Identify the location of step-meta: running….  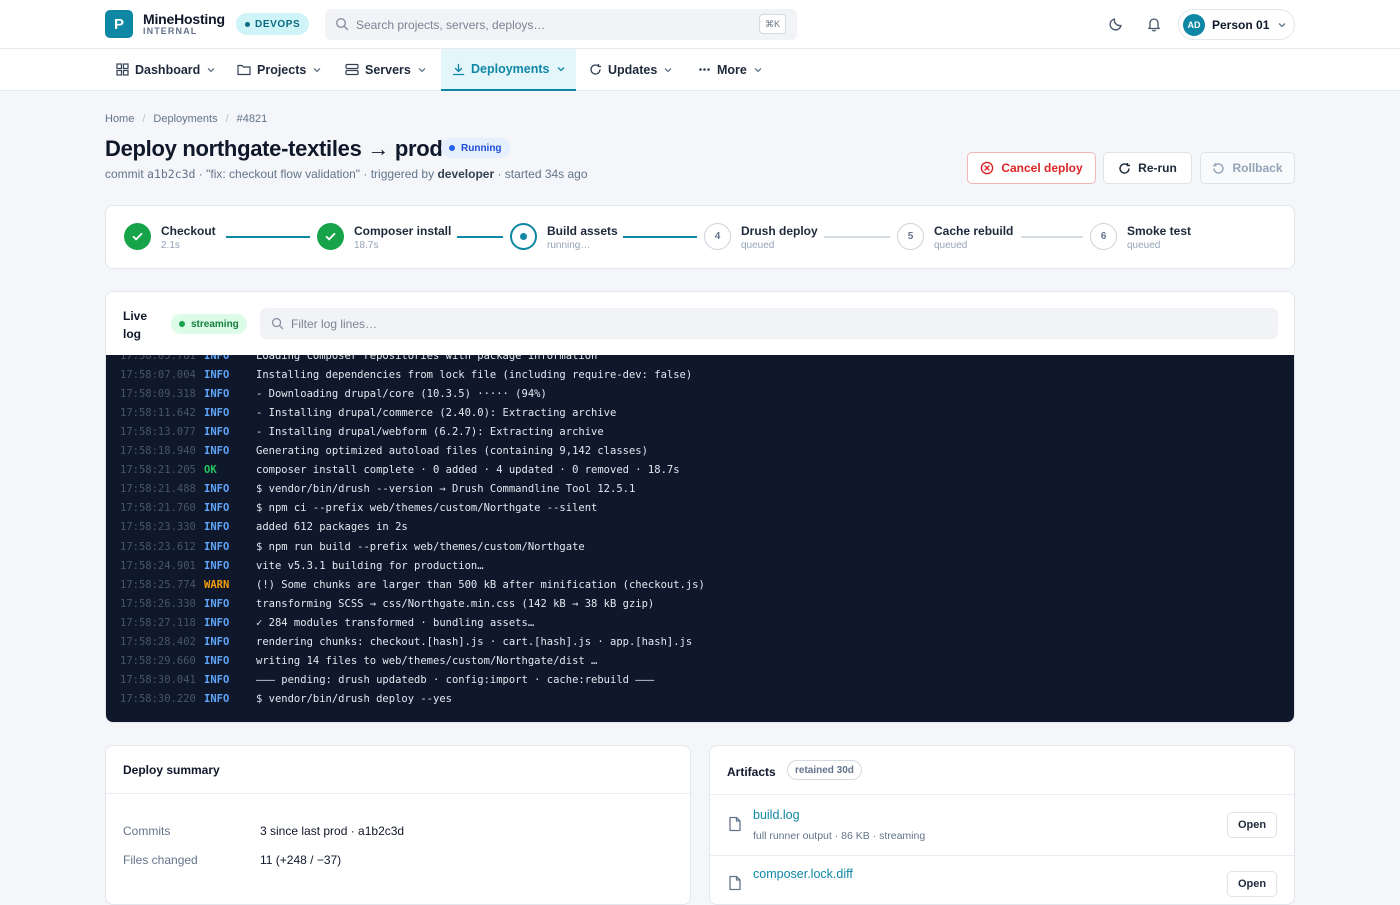
(569, 245).